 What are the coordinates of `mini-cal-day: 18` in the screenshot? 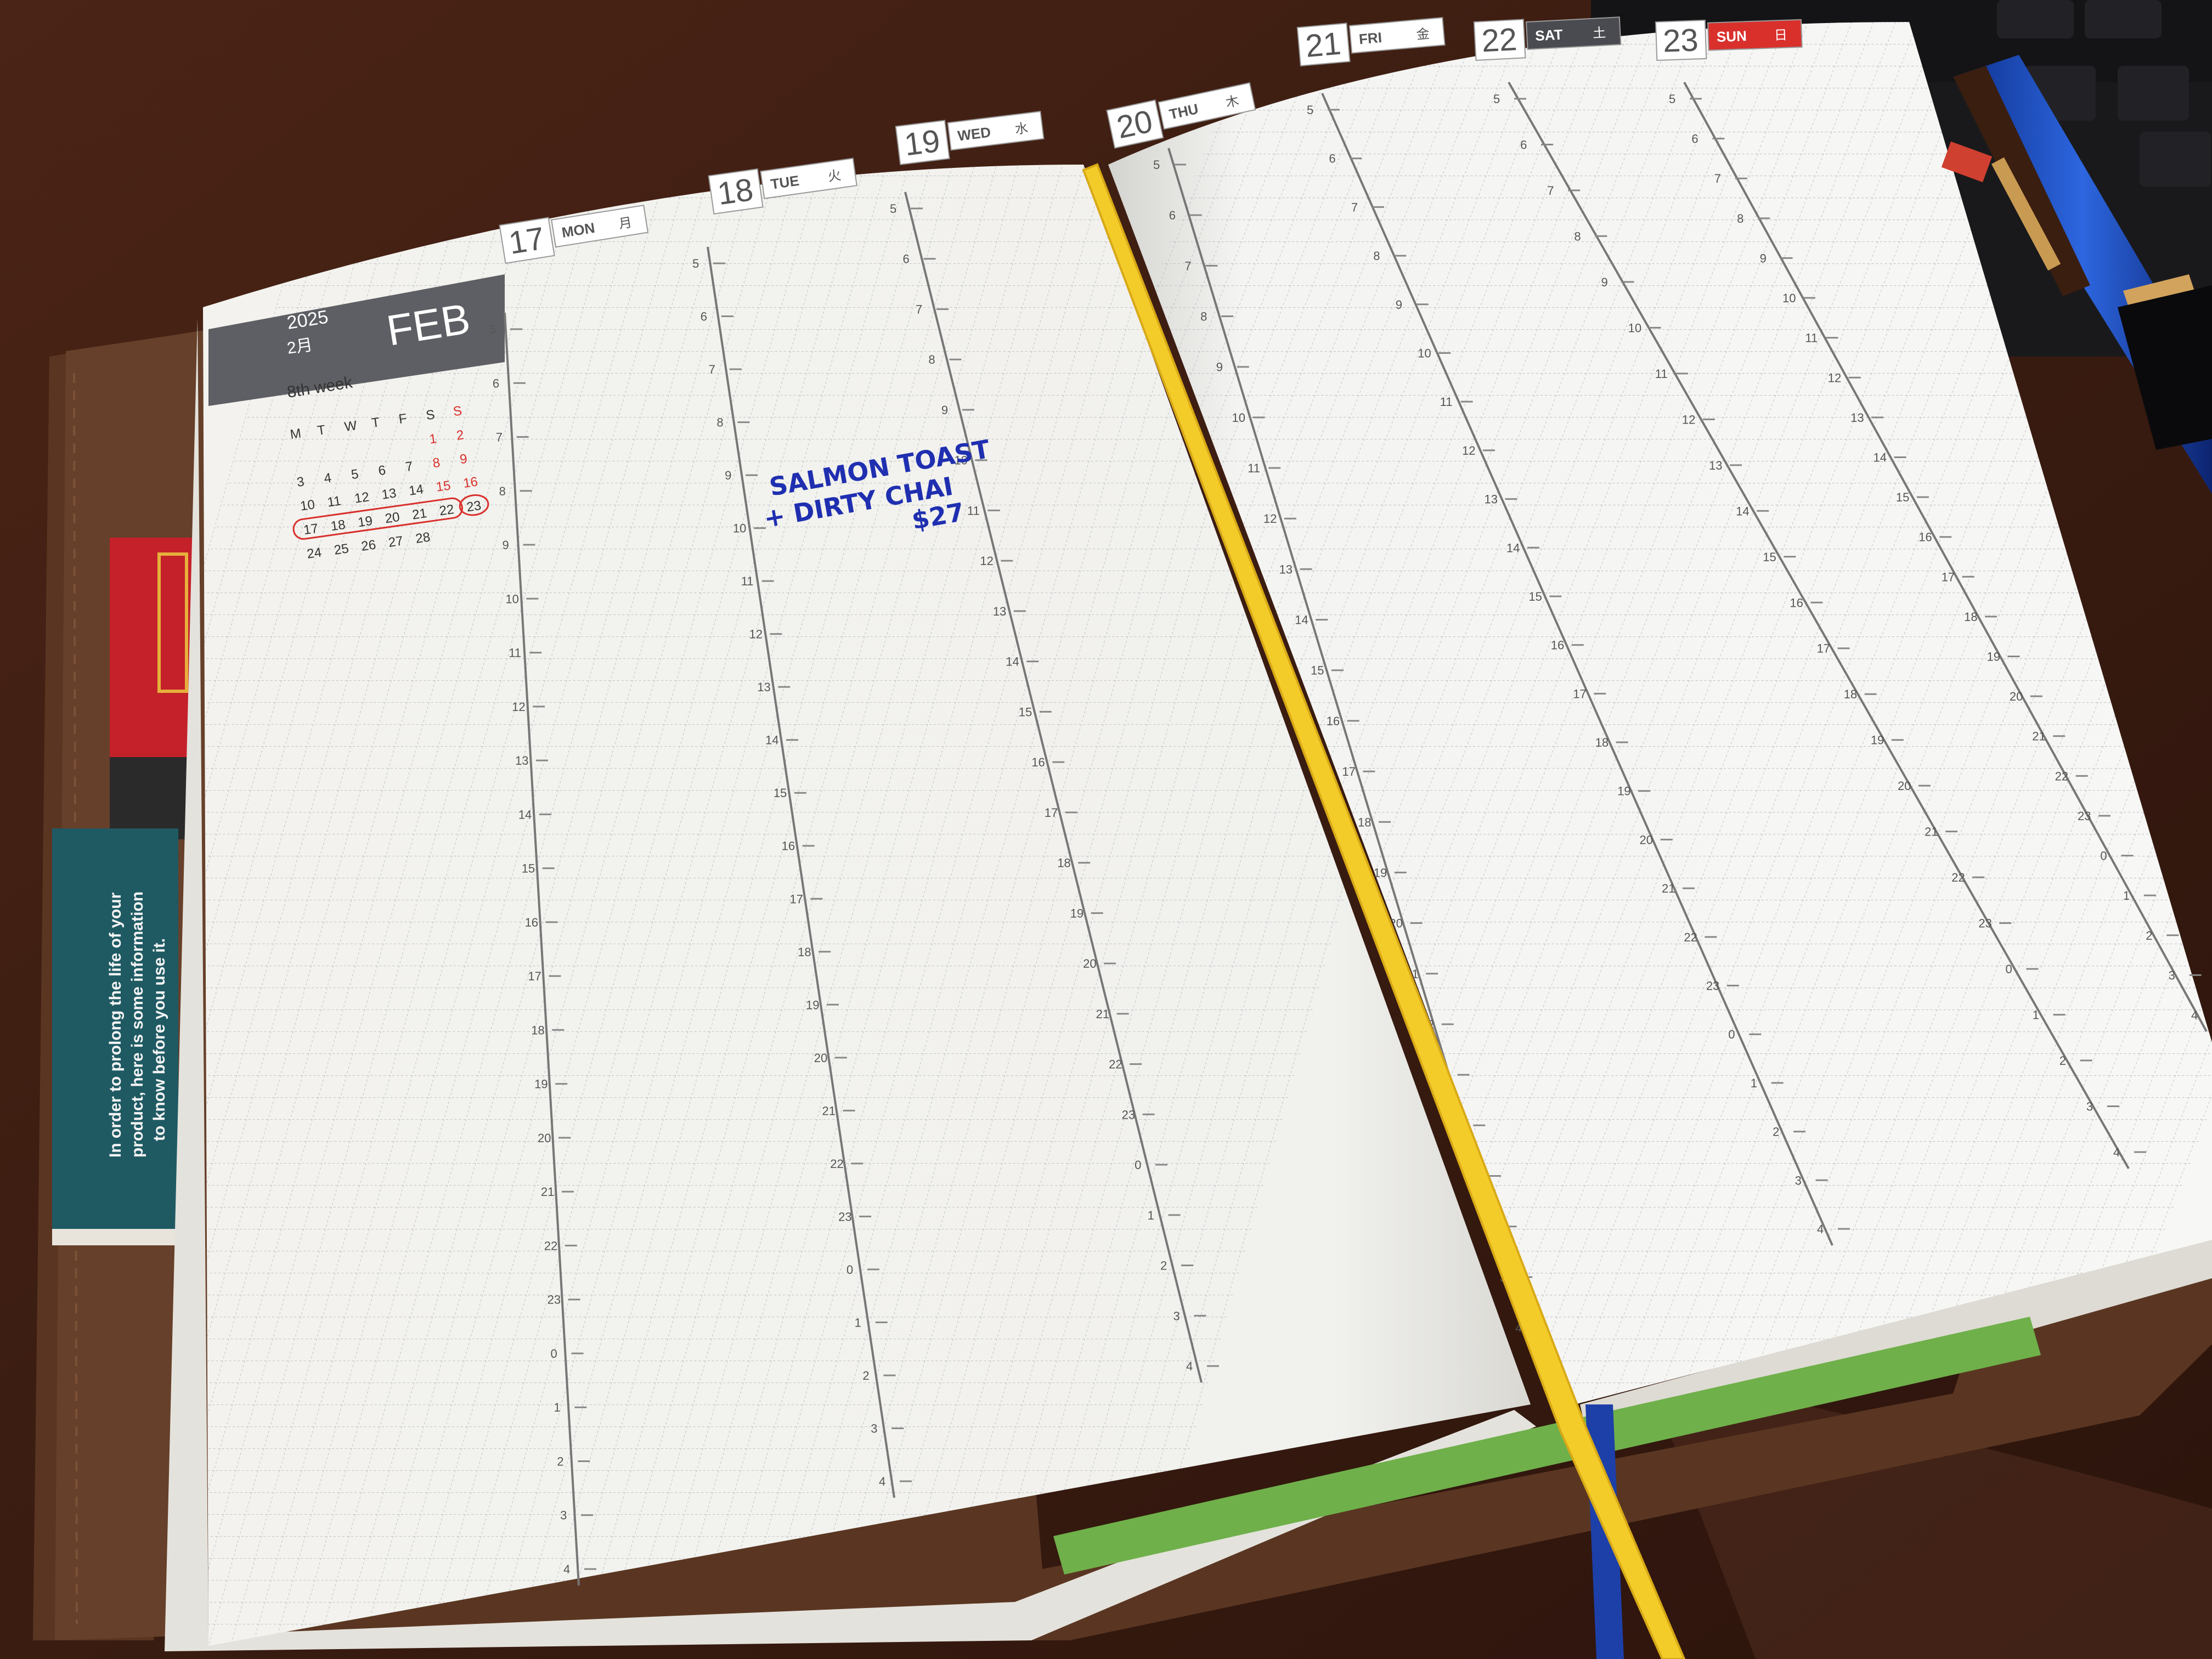 It's located at (338, 525).